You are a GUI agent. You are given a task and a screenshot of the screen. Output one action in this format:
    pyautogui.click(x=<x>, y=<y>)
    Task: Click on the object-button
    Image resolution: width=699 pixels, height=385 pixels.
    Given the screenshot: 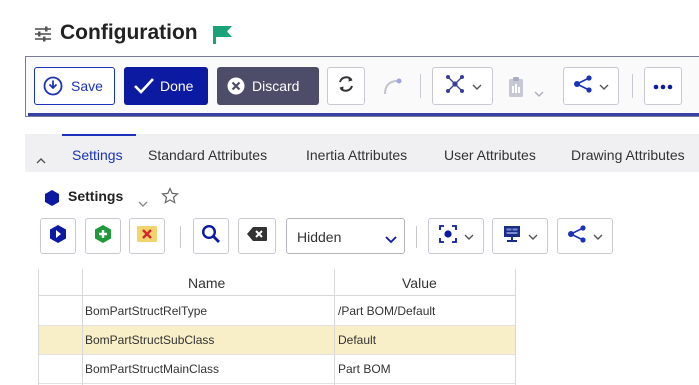 What is the action you would take?
    pyautogui.click(x=58, y=236)
    